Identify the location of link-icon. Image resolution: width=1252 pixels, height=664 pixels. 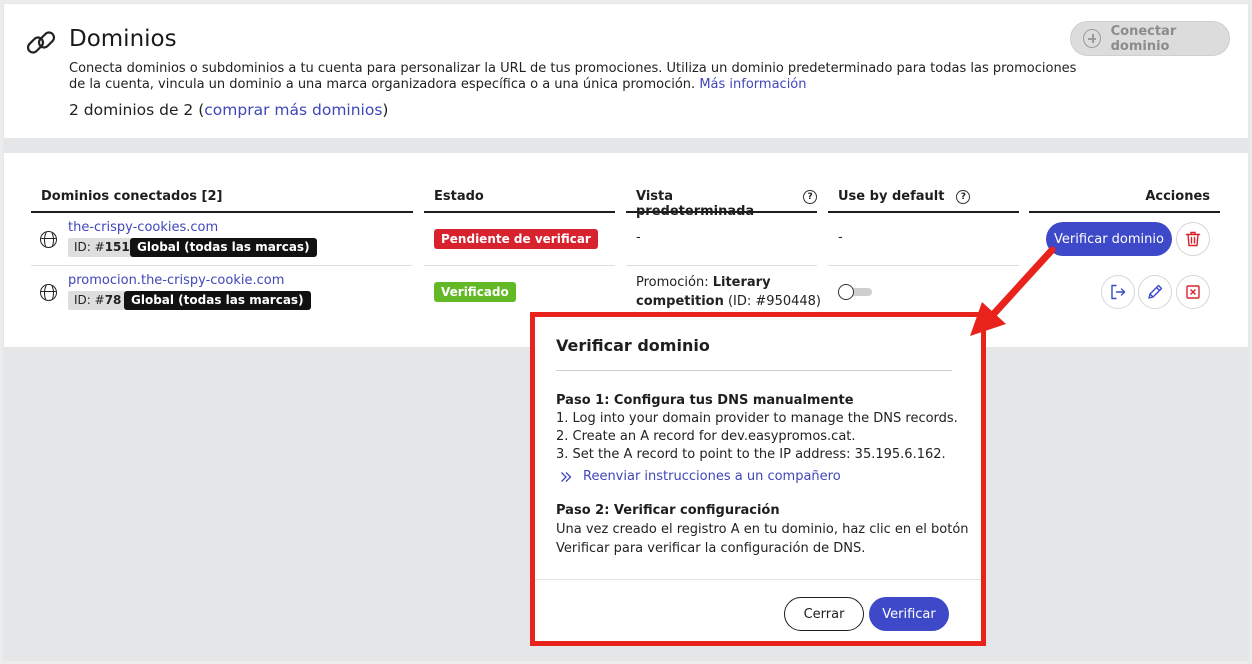
(41, 42).